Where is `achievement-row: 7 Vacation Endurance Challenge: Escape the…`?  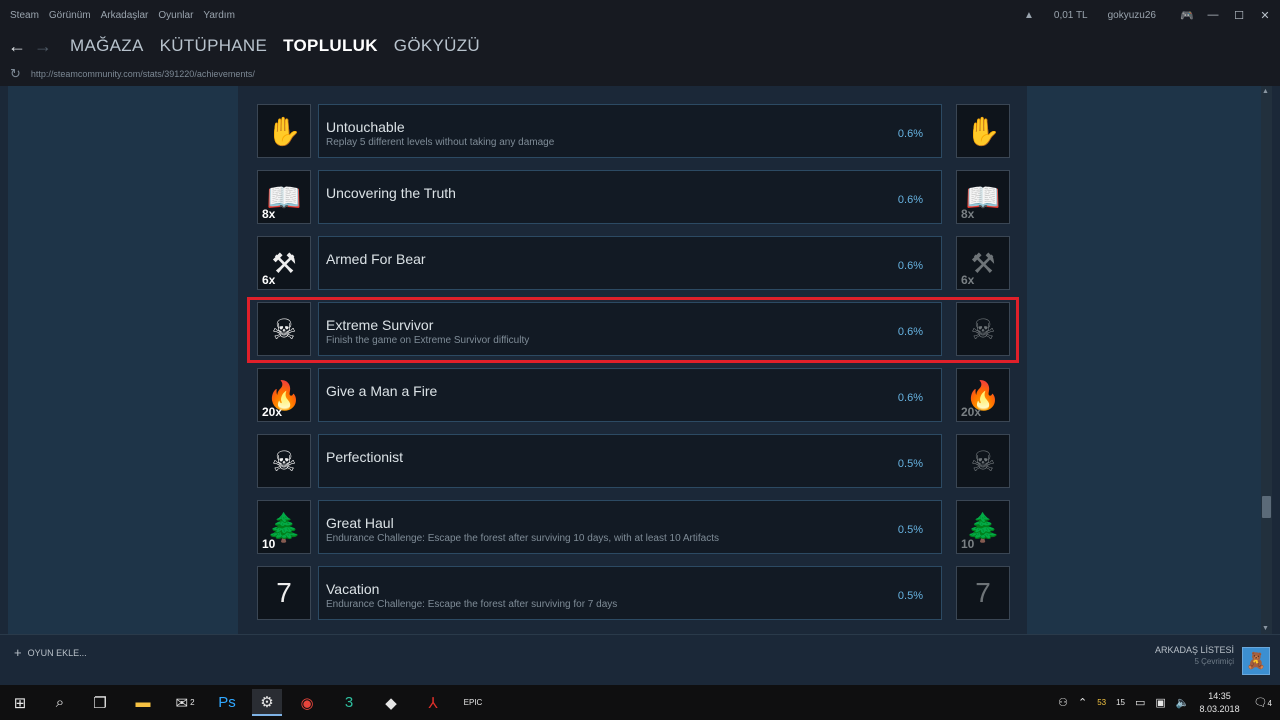
achievement-row: 7 Vacation Endurance Challenge: Escape the… is located at coordinates (630, 592).